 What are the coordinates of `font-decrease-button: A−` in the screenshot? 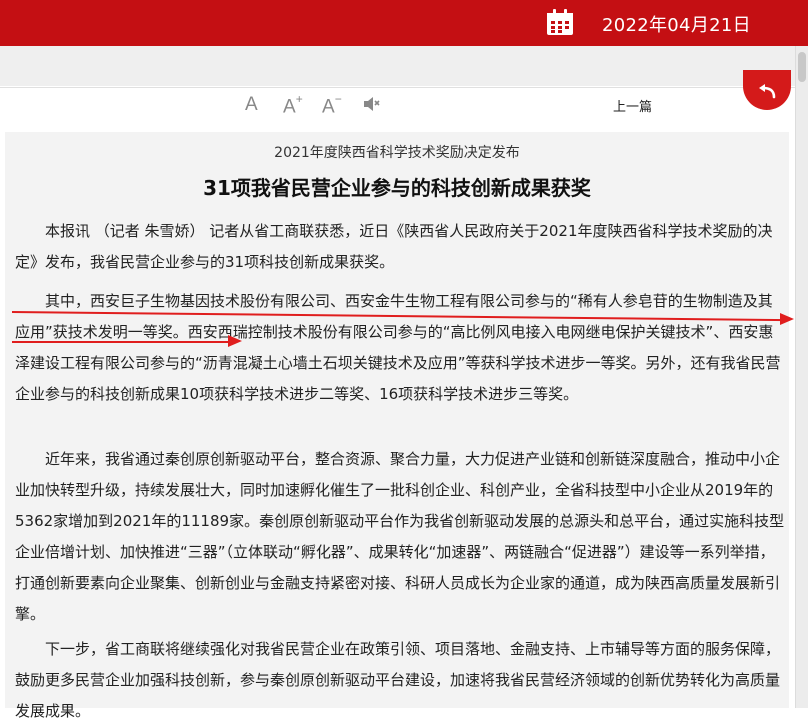 It's located at (332, 105).